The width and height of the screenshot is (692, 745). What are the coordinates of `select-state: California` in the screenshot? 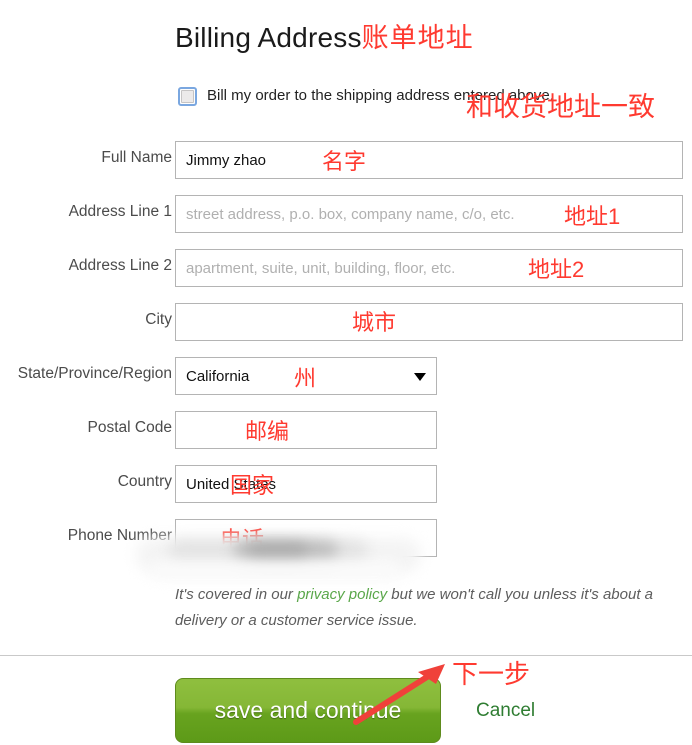 It's located at (306, 376).